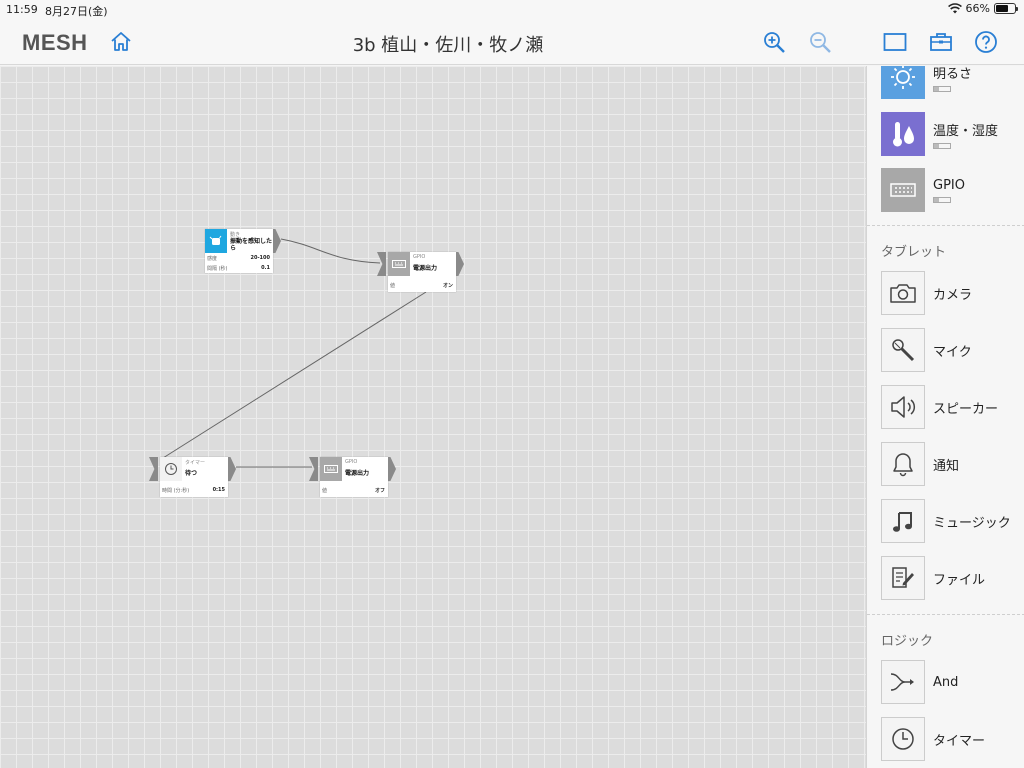 Image resolution: width=1024 pixels, height=768 pixels. I want to click on camera-icon, so click(903, 293).